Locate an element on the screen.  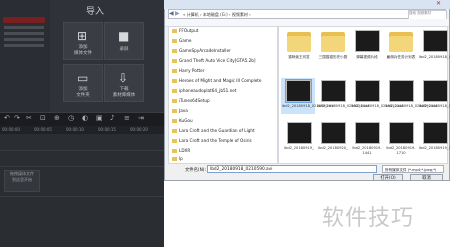
import-media-tile: ⊞ 添加 媒体文件 is located at coordinates (83, 41).